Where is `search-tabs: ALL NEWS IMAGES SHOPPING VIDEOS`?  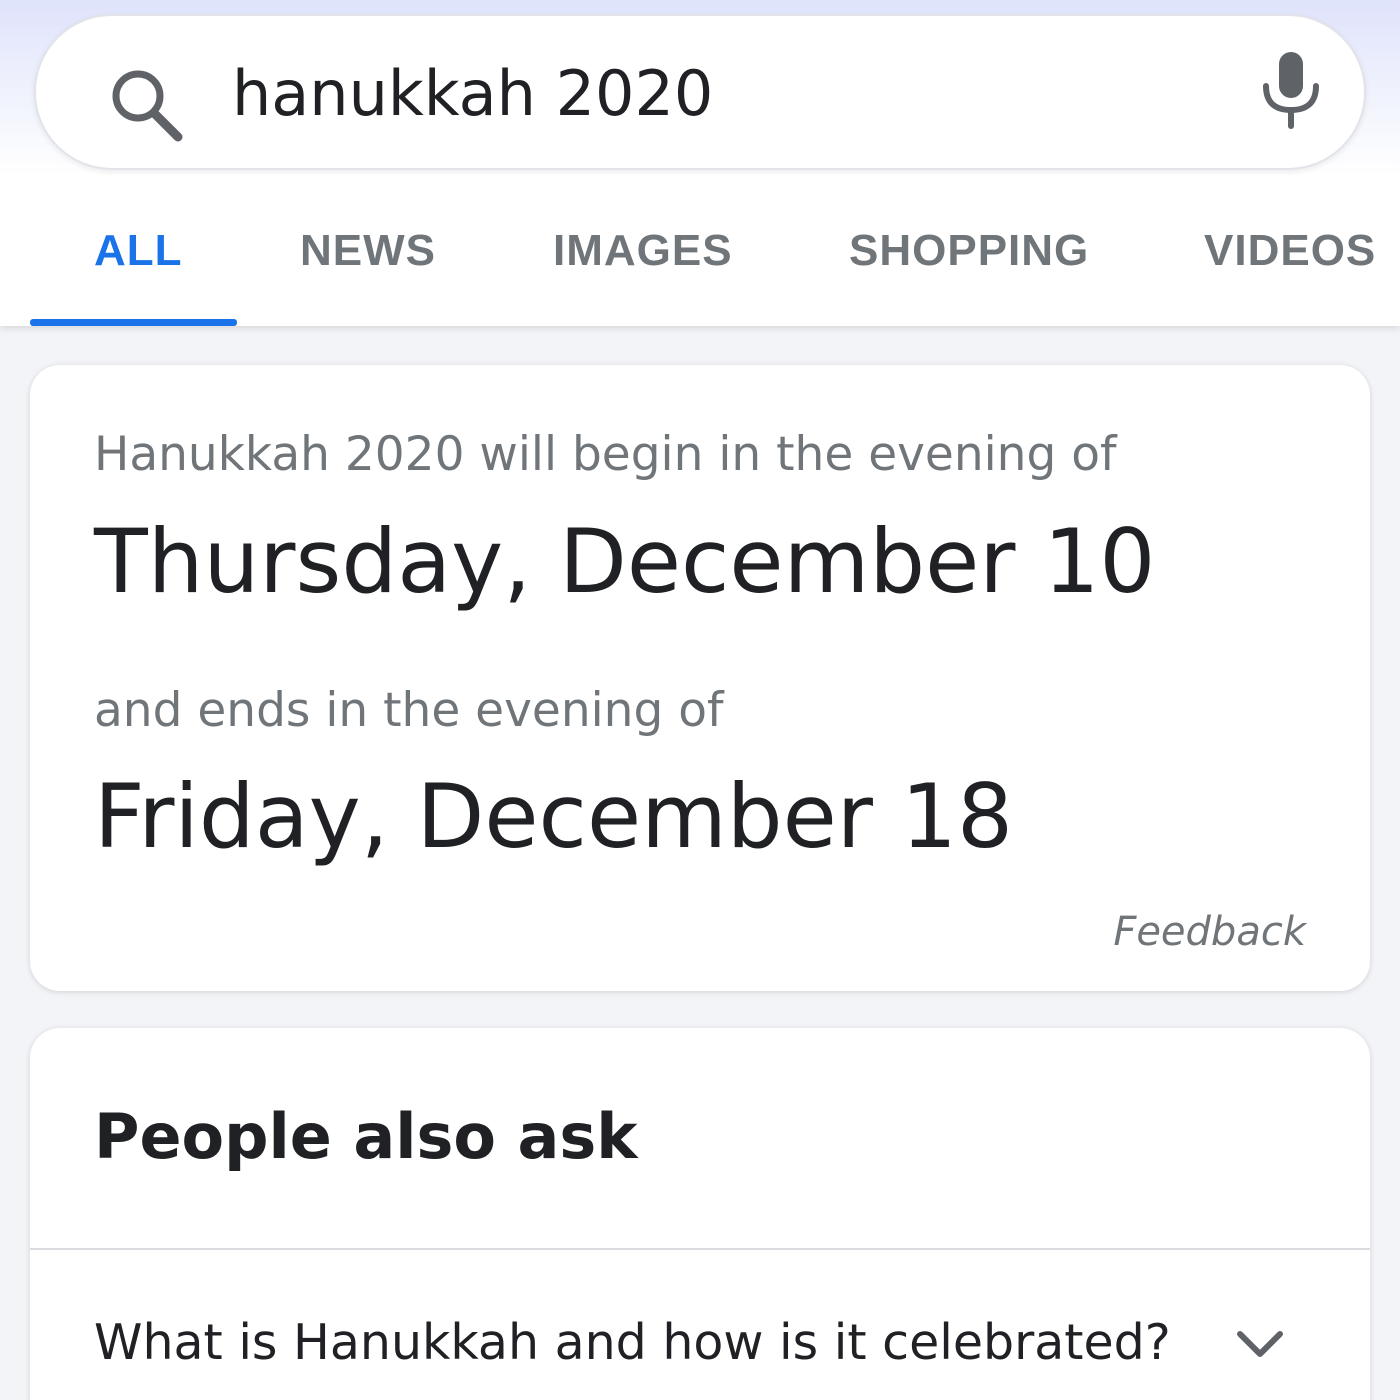 search-tabs: ALL NEWS IMAGES SHOPPING VIDEOS is located at coordinates (700, 263).